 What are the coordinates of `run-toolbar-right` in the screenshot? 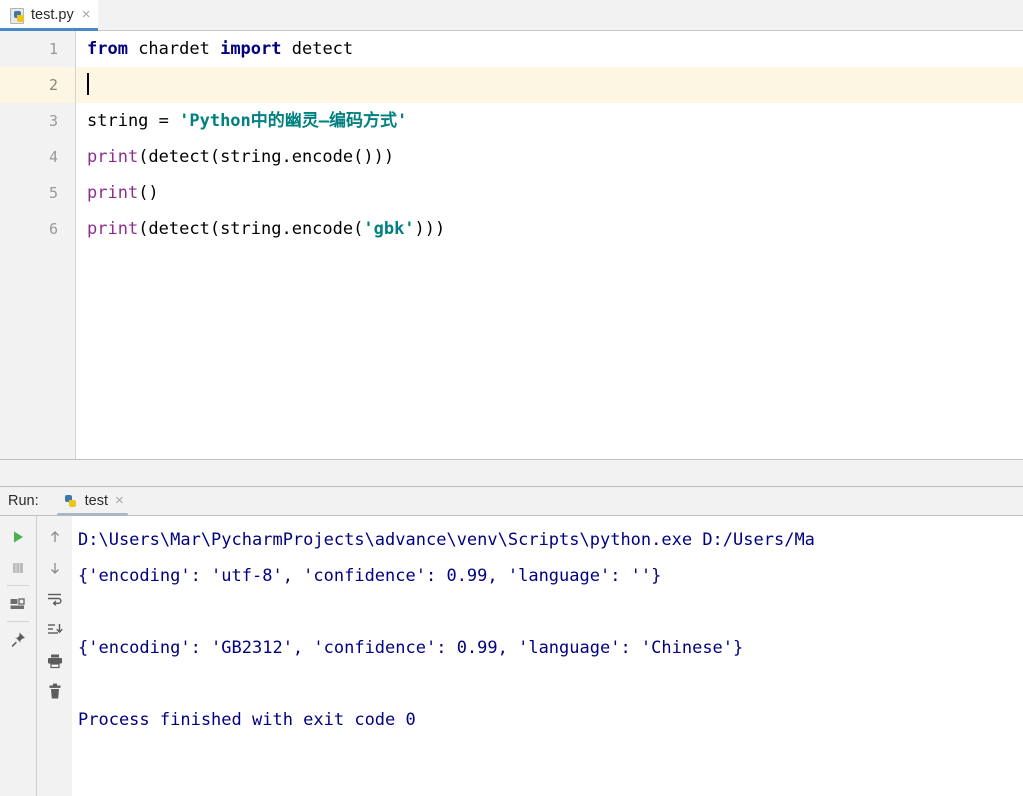 It's located at (54, 656).